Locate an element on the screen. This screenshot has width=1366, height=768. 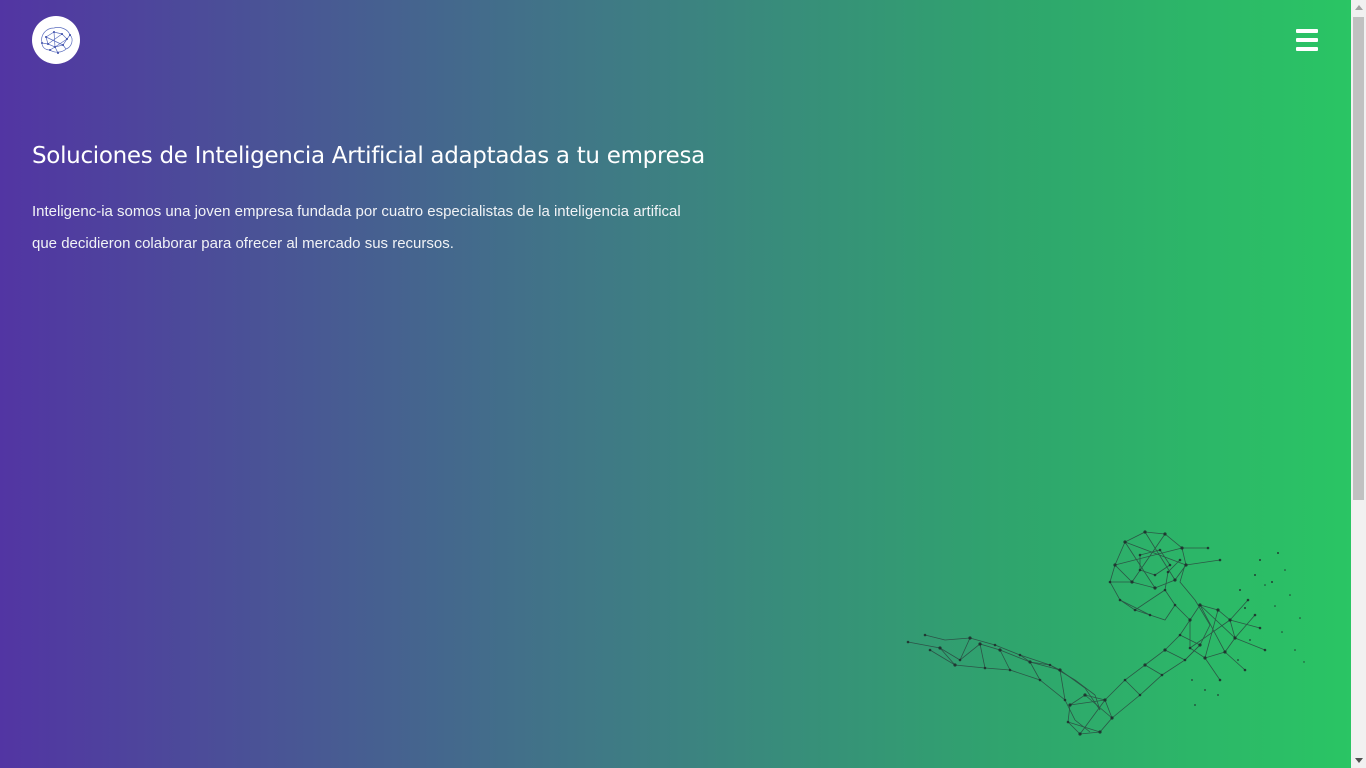
vertical-scrollbar is located at coordinates (1358, 384).